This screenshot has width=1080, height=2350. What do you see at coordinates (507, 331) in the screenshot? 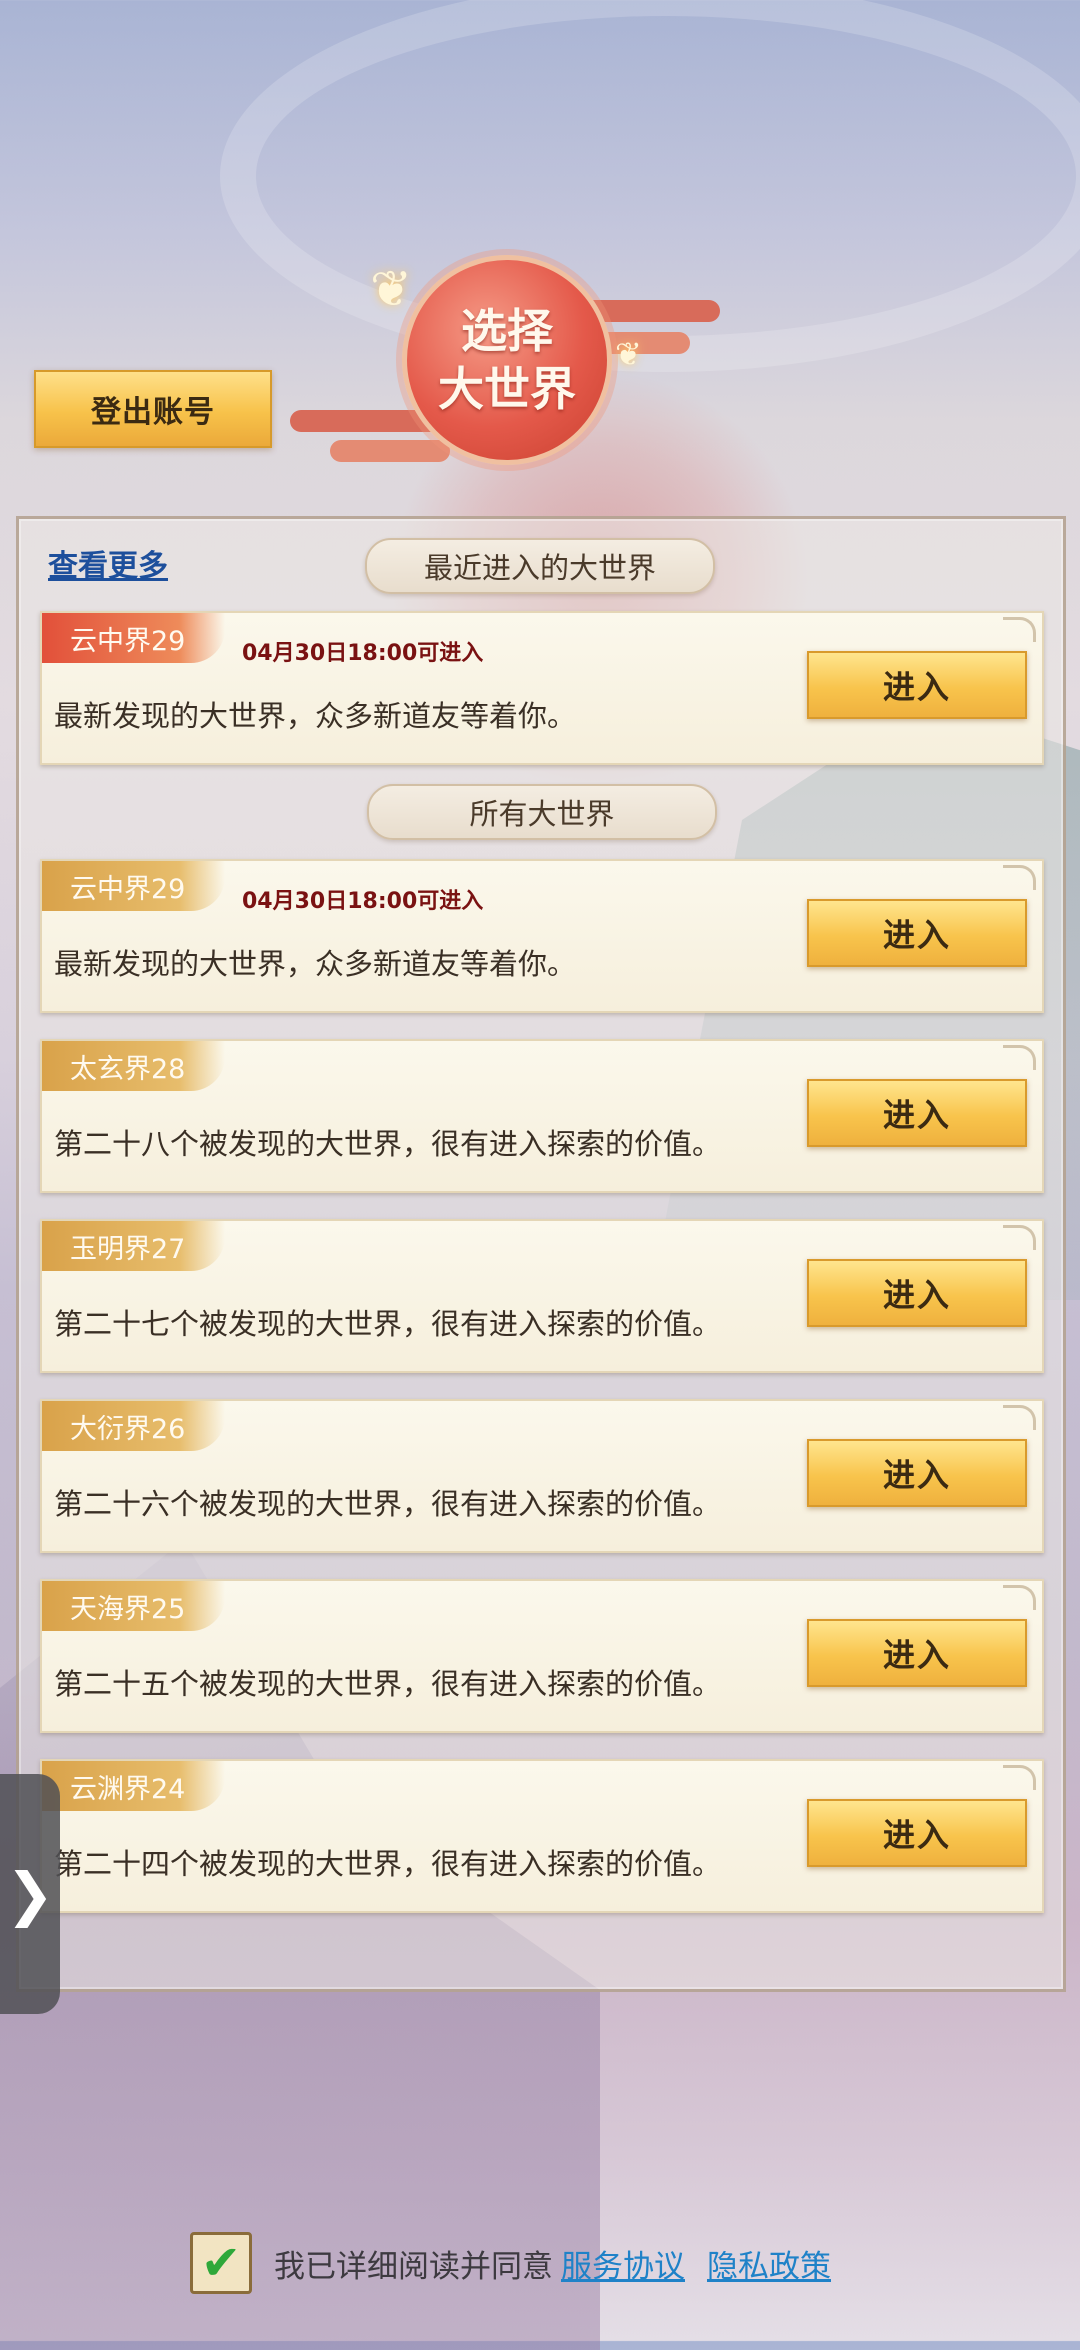
I see `emblem-title-line1: 选择` at bounding box center [507, 331].